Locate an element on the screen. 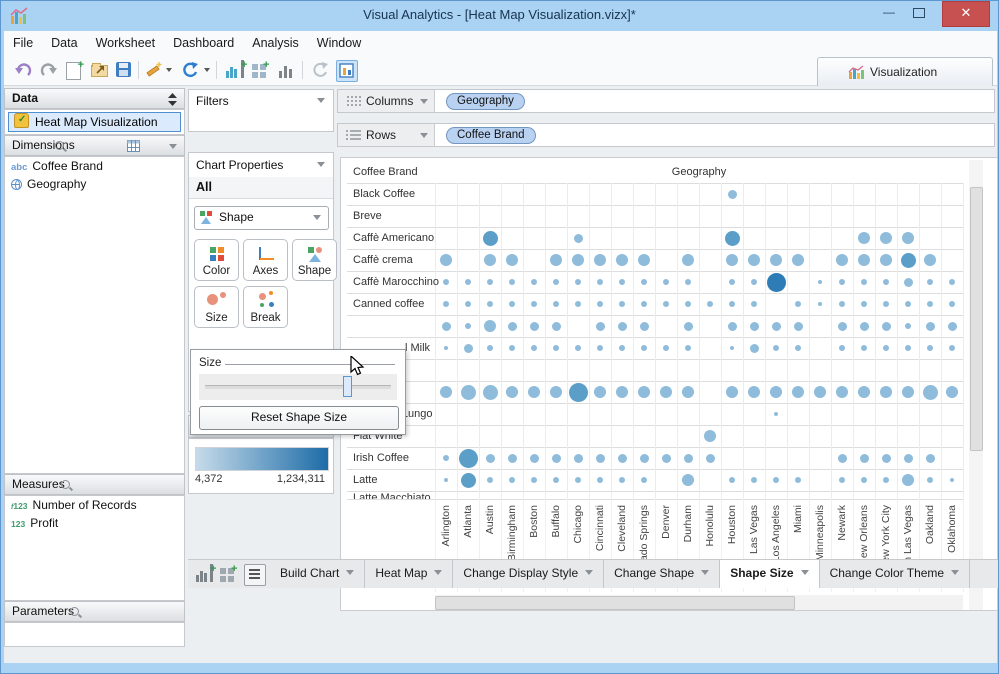 This screenshot has width=999, height=674. size-slider-thumb is located at coordinates (347, 386).